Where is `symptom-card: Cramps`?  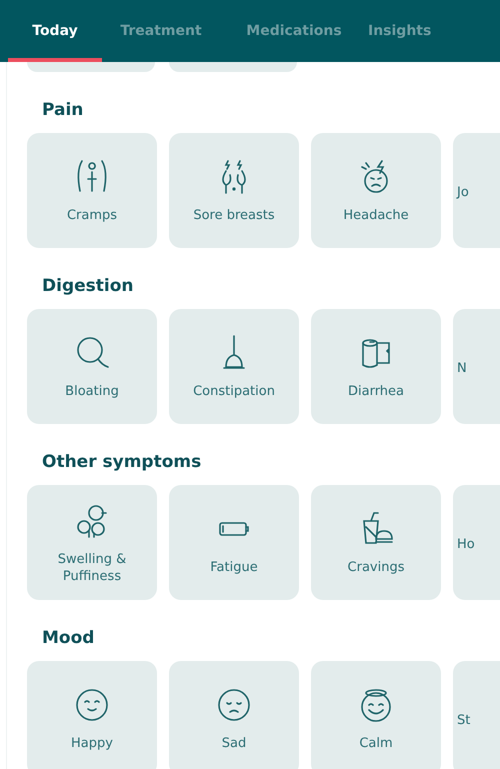
symptom-card: Cramps is located at coordinates (92, 190).